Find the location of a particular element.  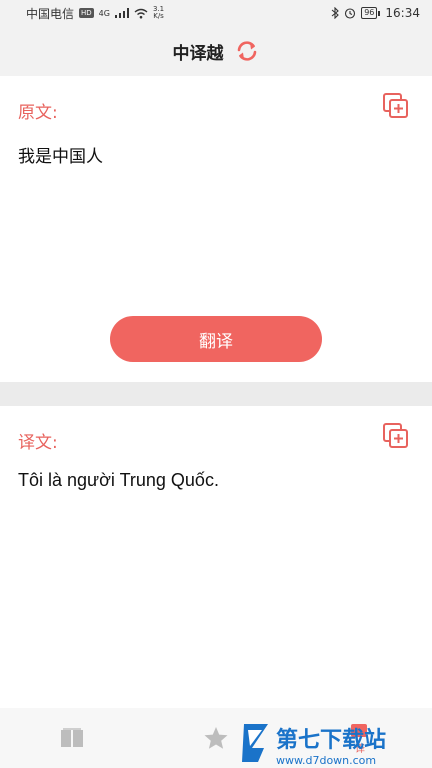

net-speed: 3.1 K/s is located at coordinates (158, 13).